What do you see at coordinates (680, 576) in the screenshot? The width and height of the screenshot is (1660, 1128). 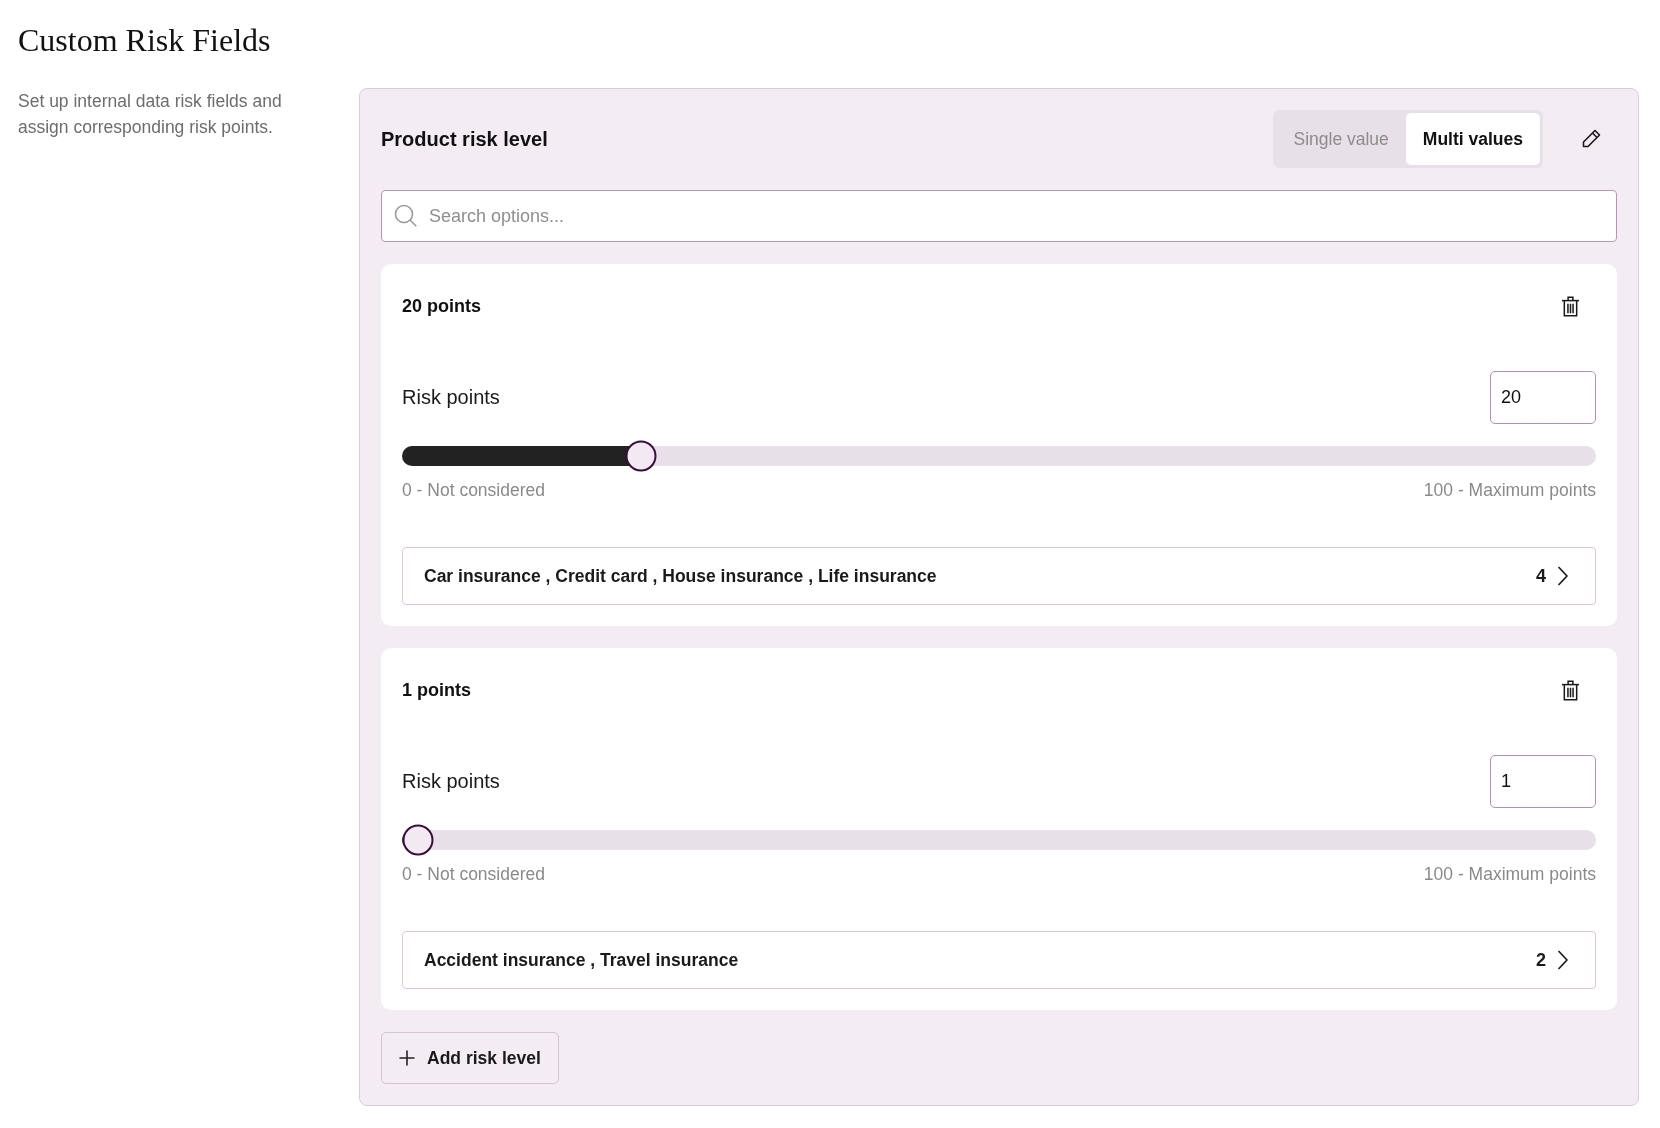 I see `options-summary: Car insurance , Credit card , House insurance , Life insurance` at bounding box center [680, 576].